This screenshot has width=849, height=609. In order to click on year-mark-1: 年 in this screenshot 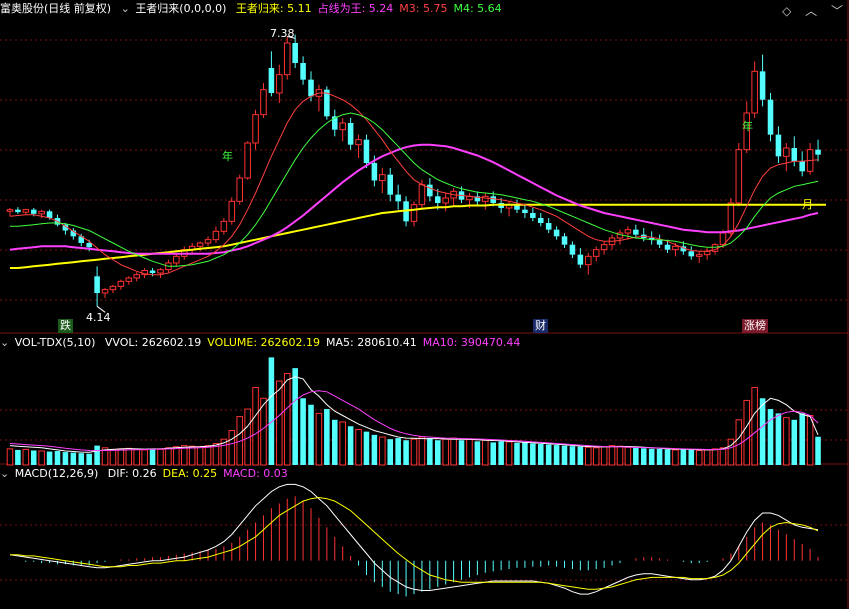, I will do `click(227, 156)`.